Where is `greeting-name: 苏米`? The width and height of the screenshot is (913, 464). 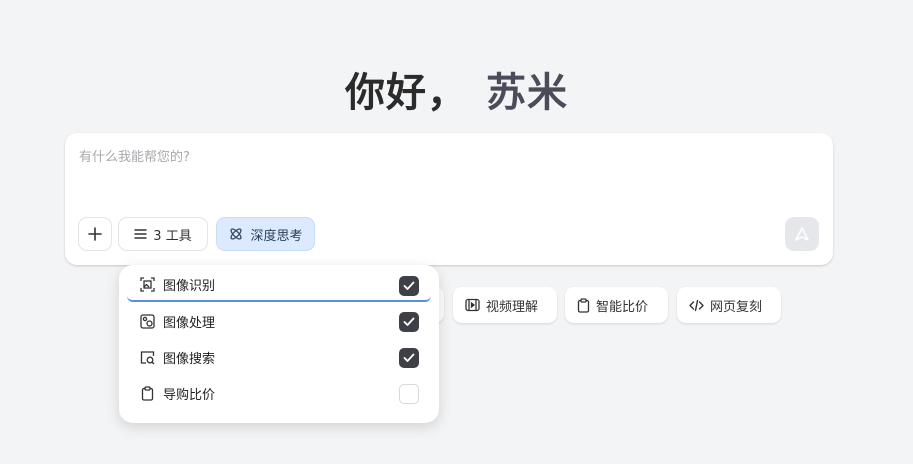
greeting-name: 苏米 is located at coordinates (527, 93).